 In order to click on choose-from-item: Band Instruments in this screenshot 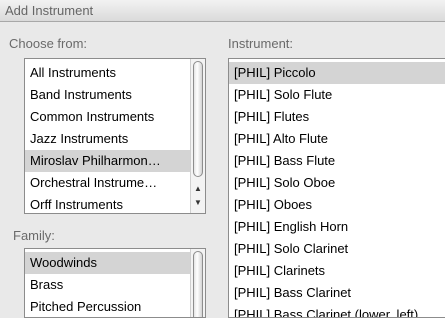, I will do `click(107, 95)`.